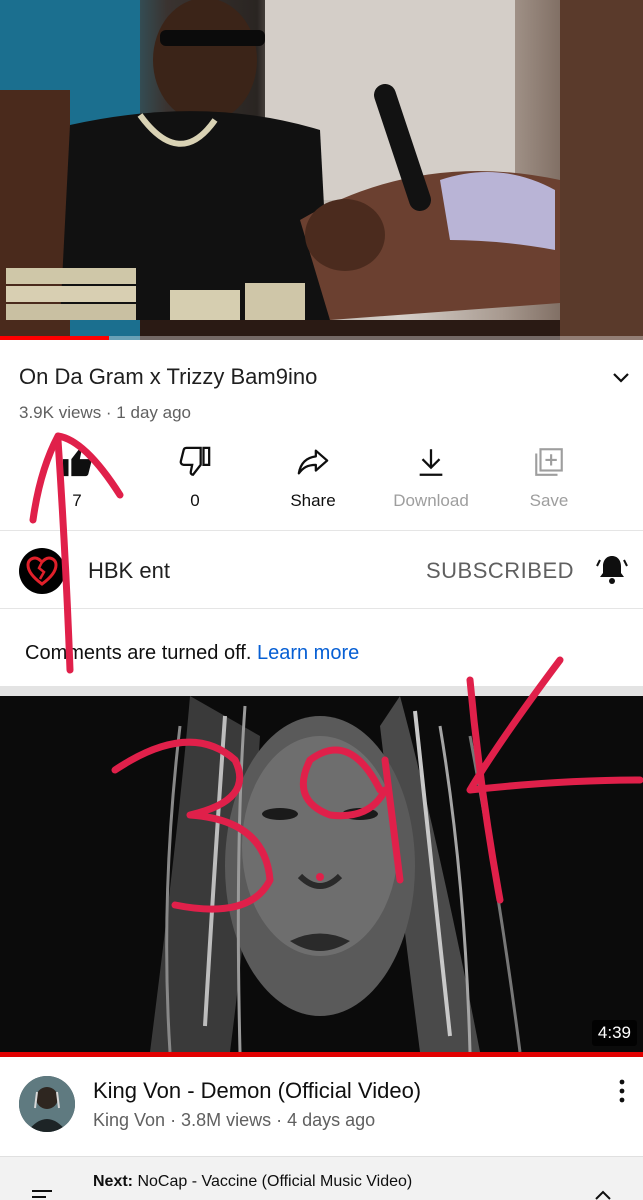  What do you see at coordinates (431, 462) in the screenshot?
I see `download-icon` at bounding box center [431, 462].